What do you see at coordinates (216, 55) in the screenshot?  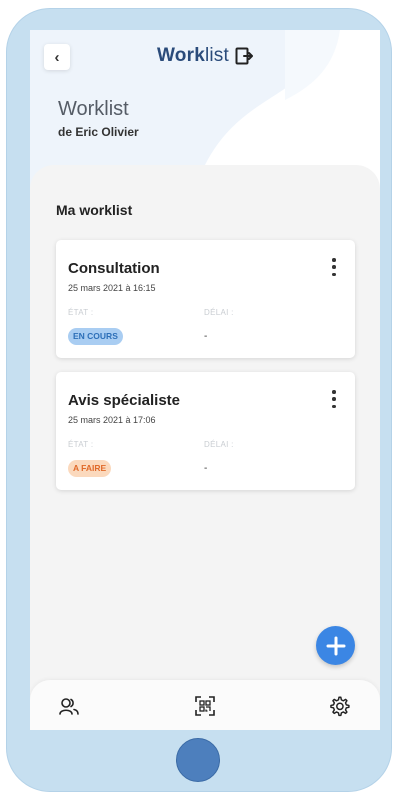 I see `app-title-rest: list` at bounding box center [216, 55].